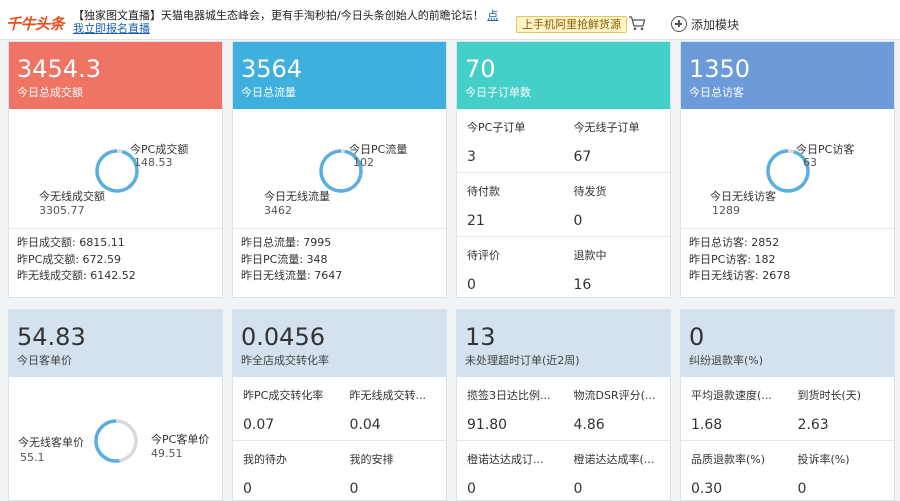 This screenshot has width=900, height=501. I want to click on stat-cell: 今PC子订单 3, so click(510, 141).